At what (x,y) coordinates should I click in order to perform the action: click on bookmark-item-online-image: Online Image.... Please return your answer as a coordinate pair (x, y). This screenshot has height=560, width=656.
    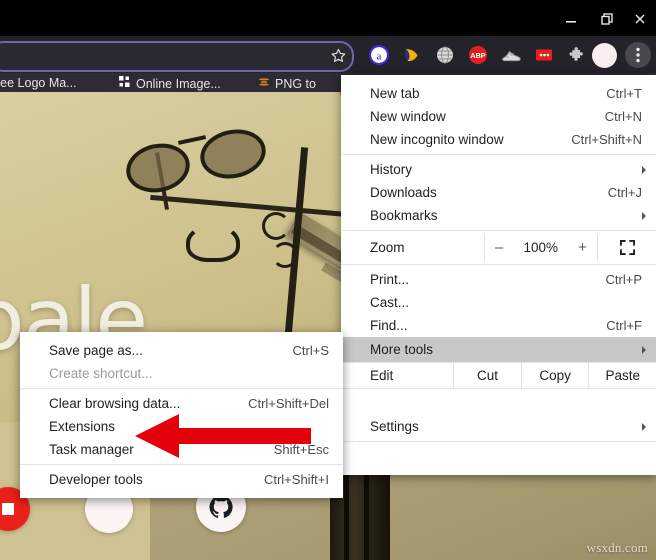
    Looking at the image, I should click on (170, 83).